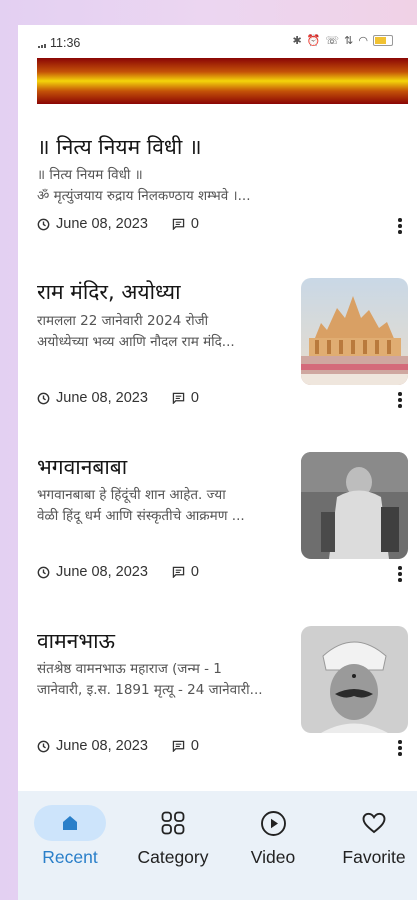 This screenshot has height=900, width=417. Describe the element at coordinates (273, 857) in the screenshot. I see `nav-label: Video` at that location.